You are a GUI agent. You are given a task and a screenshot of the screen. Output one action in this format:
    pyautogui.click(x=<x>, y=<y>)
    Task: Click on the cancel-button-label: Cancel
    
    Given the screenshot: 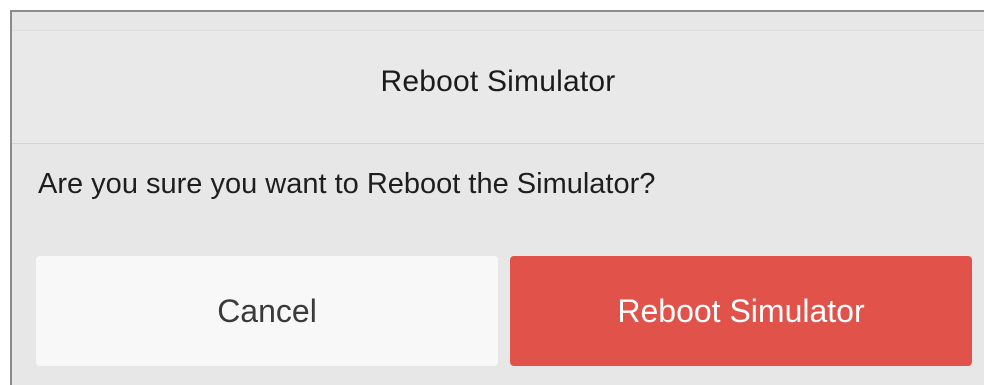 What is the action you would take?
    pyautogui.click(x=267, y=310)
    